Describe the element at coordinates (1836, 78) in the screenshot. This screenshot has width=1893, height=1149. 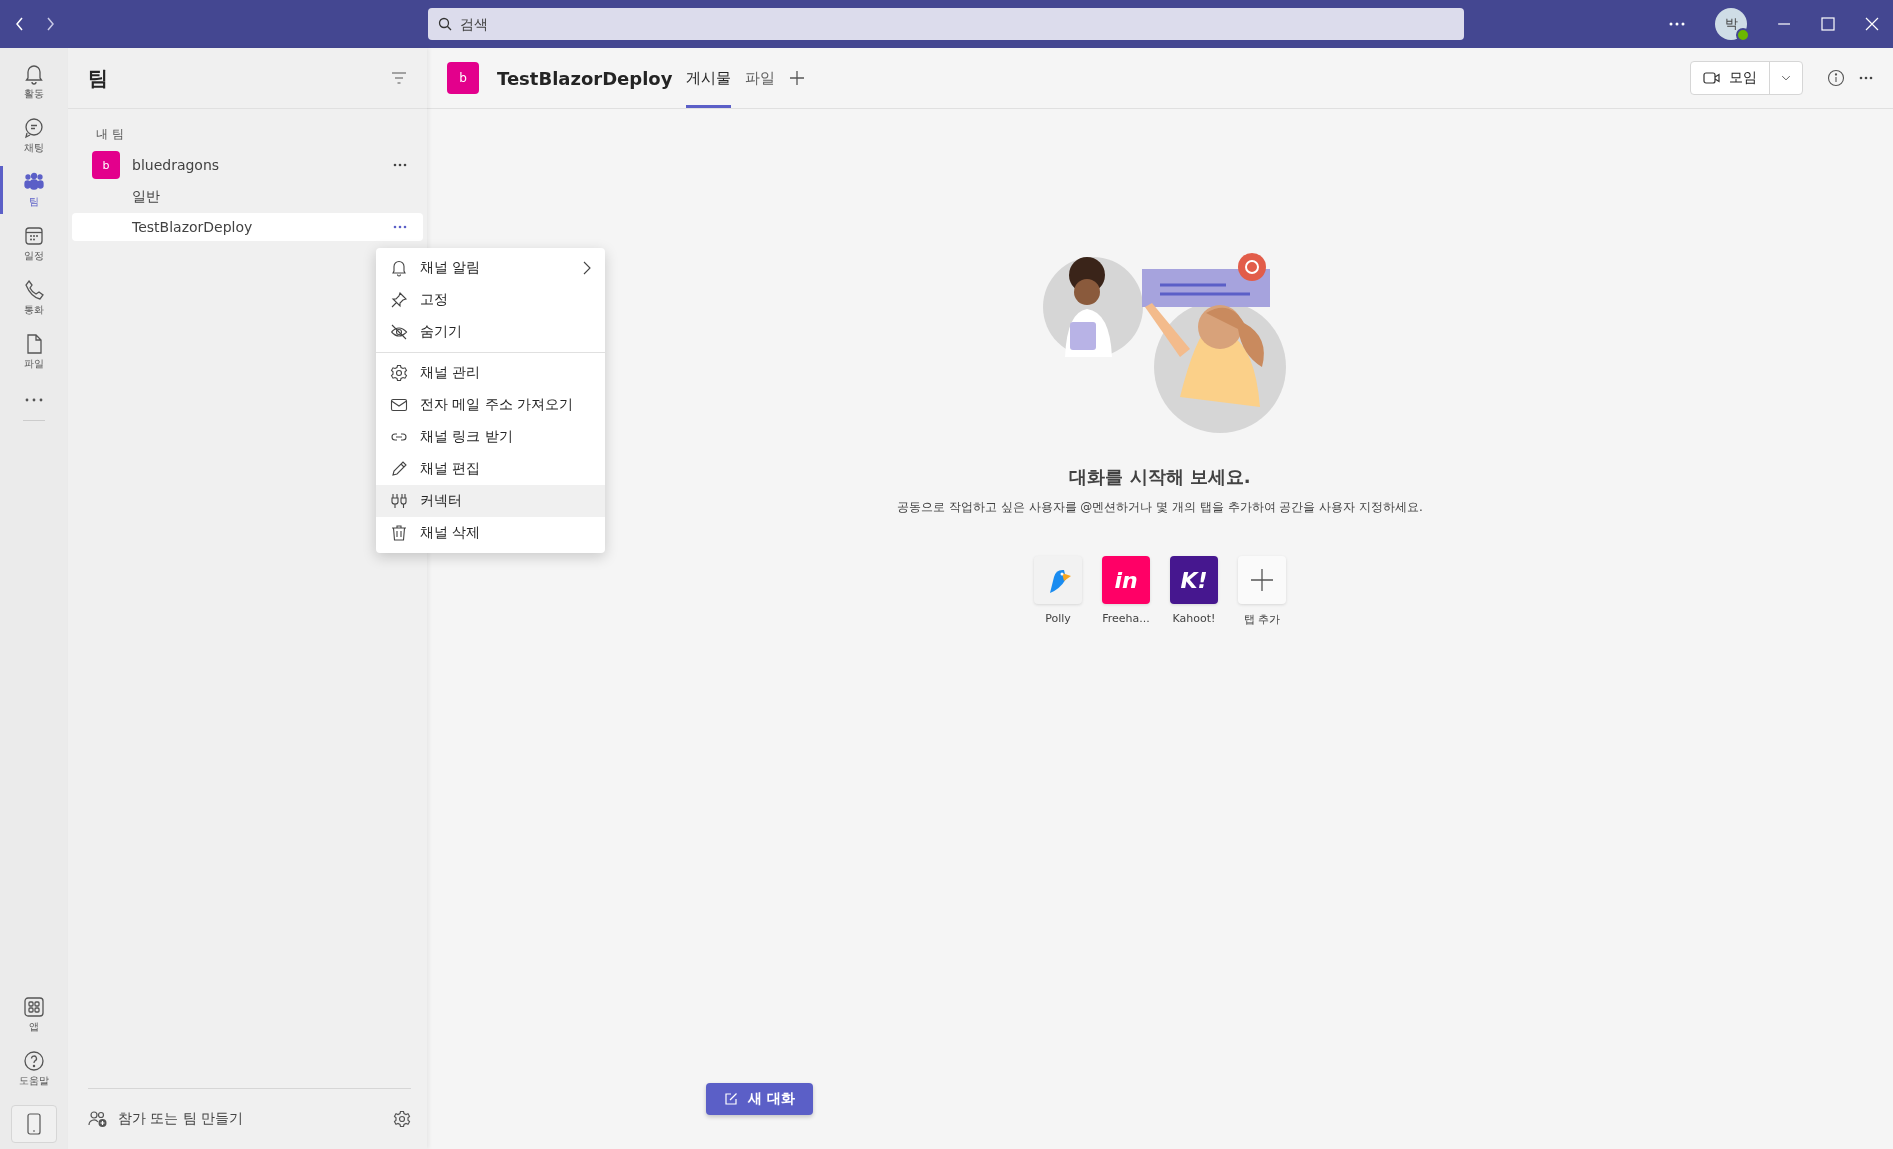
I see `info-icon` at that location.